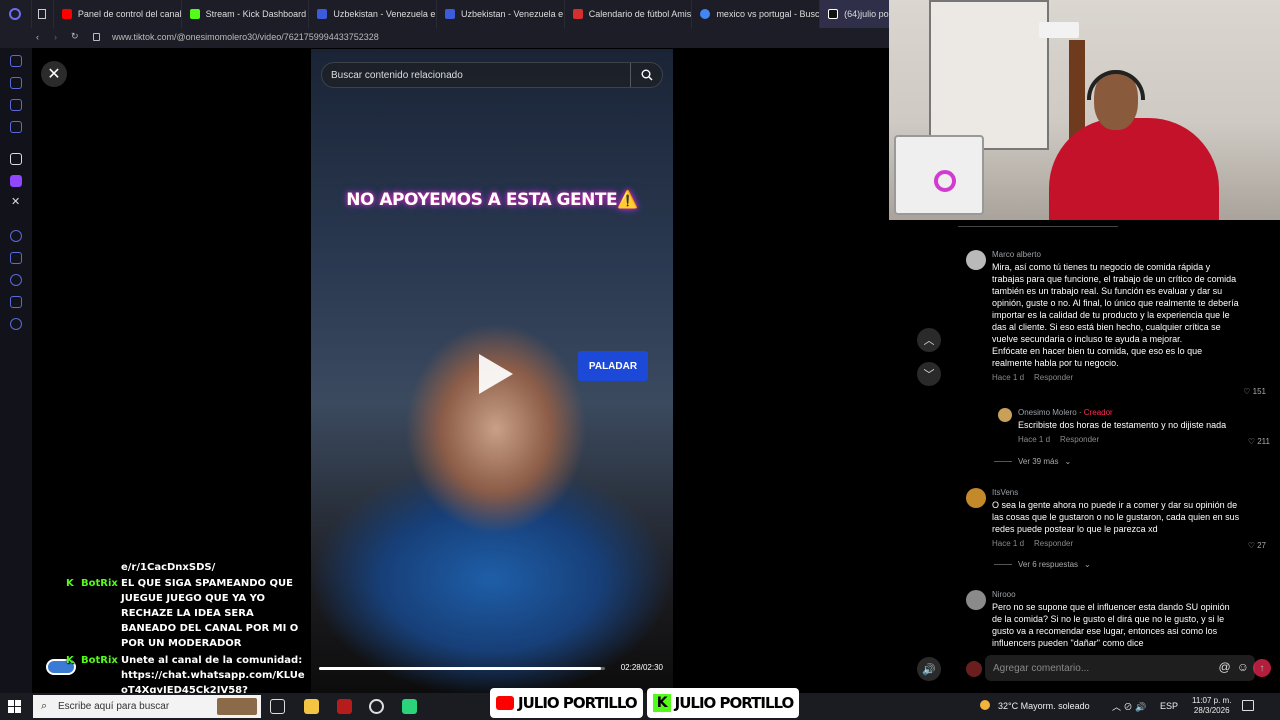  I want to click on view-more-label: Ver 39 más, so click(1038, 461).